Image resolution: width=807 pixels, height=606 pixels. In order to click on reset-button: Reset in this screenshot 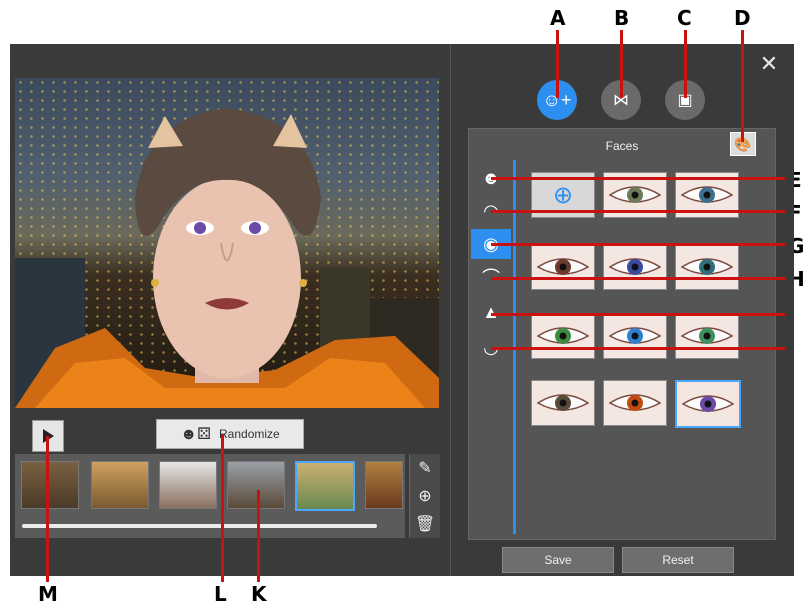, I will do `click(678, 560)`.